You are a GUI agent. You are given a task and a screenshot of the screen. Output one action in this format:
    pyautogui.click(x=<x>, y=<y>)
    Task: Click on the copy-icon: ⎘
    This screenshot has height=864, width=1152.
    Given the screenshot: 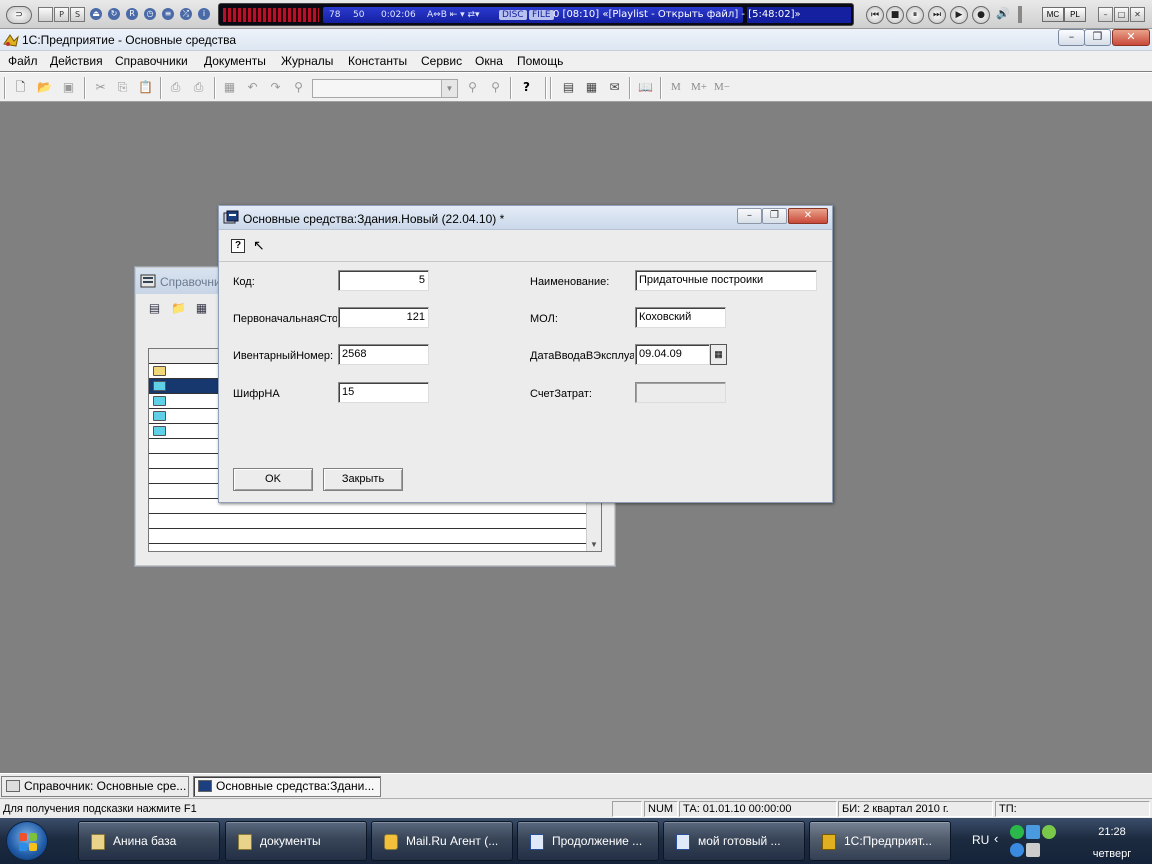 What is the action you would take?
    pyautogui.click(x=122, y=87)
    